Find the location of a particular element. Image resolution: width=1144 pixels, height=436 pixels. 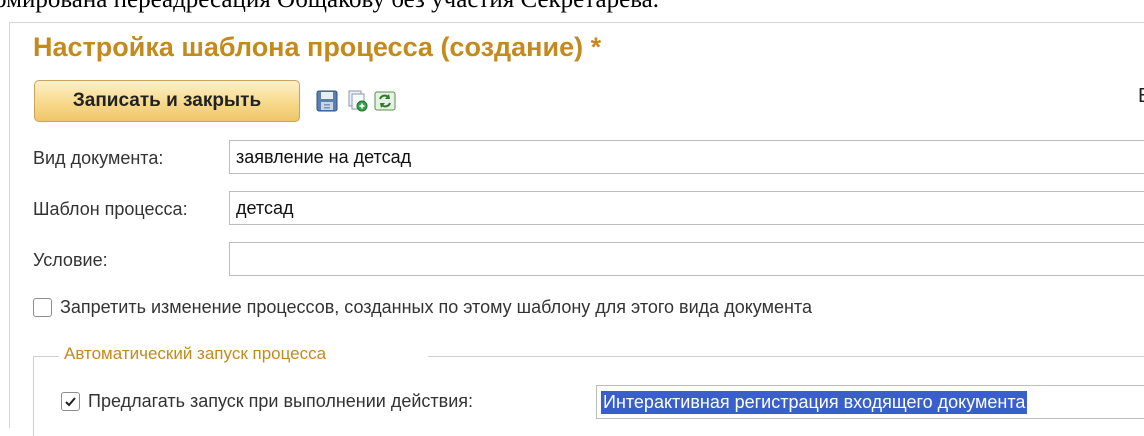

document-type-label: Вид документа: is located at coordinates (98, 158).